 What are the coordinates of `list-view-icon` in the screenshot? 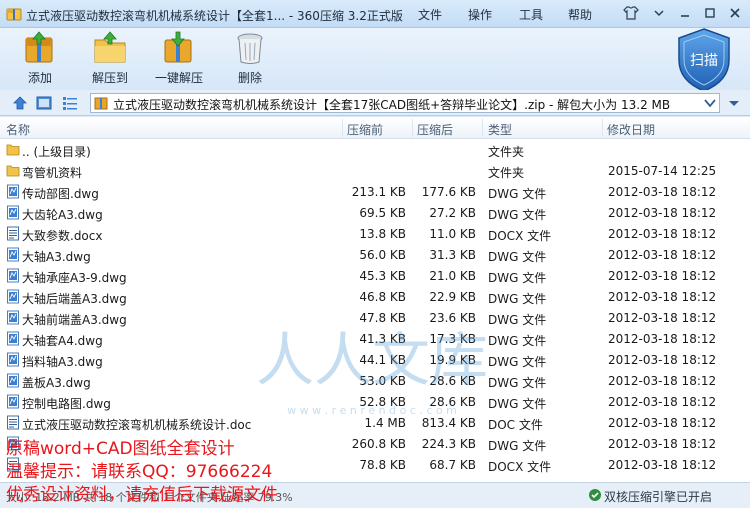 It's located at (70, 103).